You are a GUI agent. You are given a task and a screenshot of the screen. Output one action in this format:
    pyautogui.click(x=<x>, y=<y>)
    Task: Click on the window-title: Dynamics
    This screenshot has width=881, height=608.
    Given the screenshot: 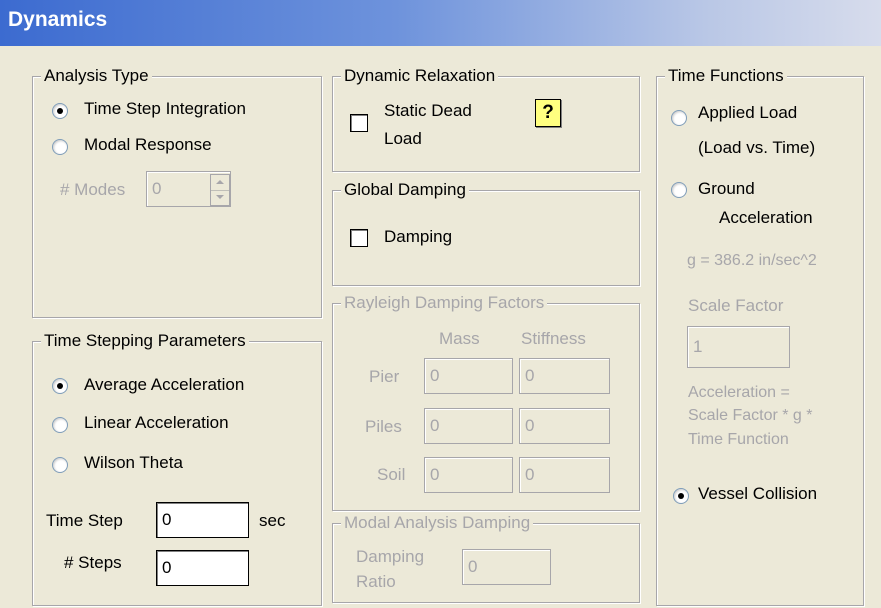 What is the action you would take?
    pyautogui.click(x=58, y=19)
    